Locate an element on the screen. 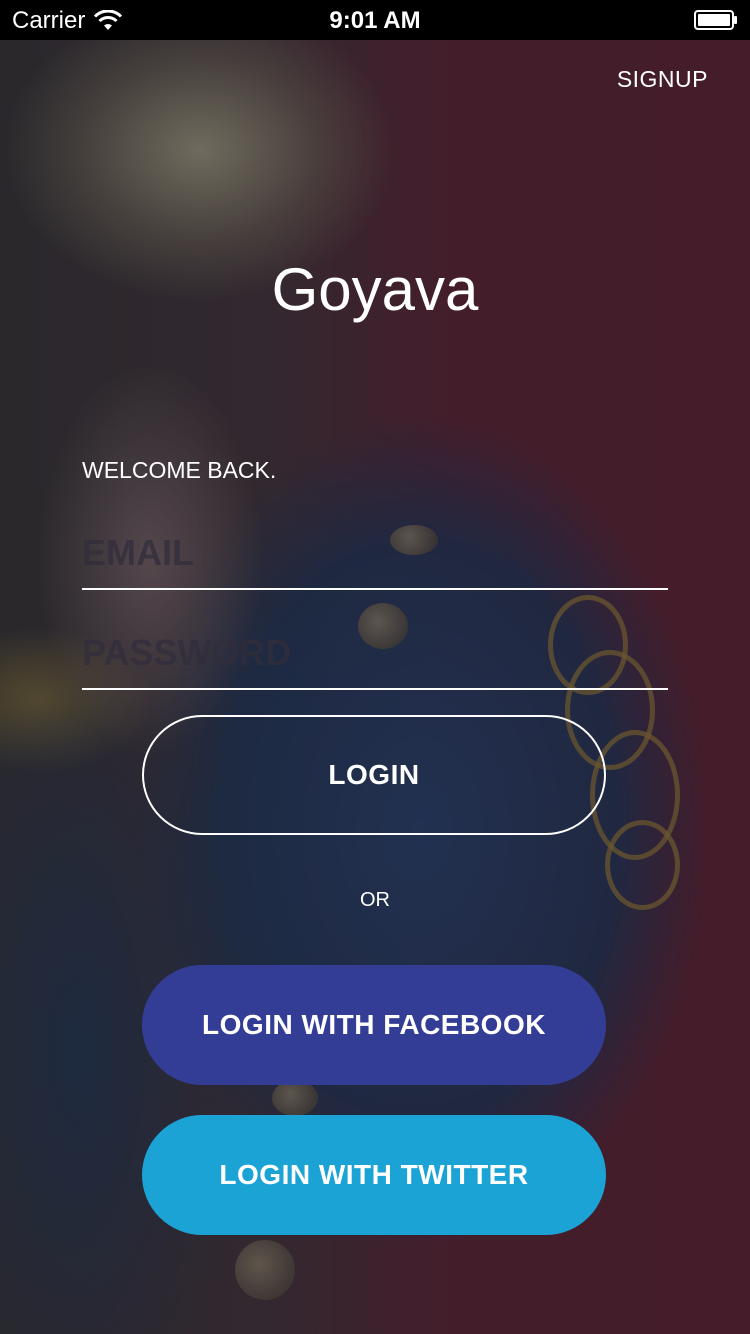 This screenshot has width=750, height=1334. clock: 9:01 AM is located at coordinates (375, 20).